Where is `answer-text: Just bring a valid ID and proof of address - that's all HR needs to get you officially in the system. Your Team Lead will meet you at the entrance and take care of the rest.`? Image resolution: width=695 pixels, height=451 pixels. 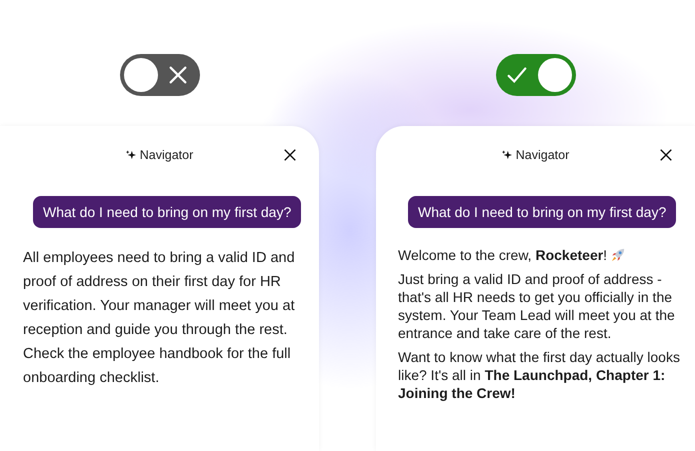 answer-text: Just bring a valid ID and proof of address - that's all HR needs to get you officially in the system. Your Team Lead will meet you at the entrance and take care of the rest. is located at coordinates (537, 306).